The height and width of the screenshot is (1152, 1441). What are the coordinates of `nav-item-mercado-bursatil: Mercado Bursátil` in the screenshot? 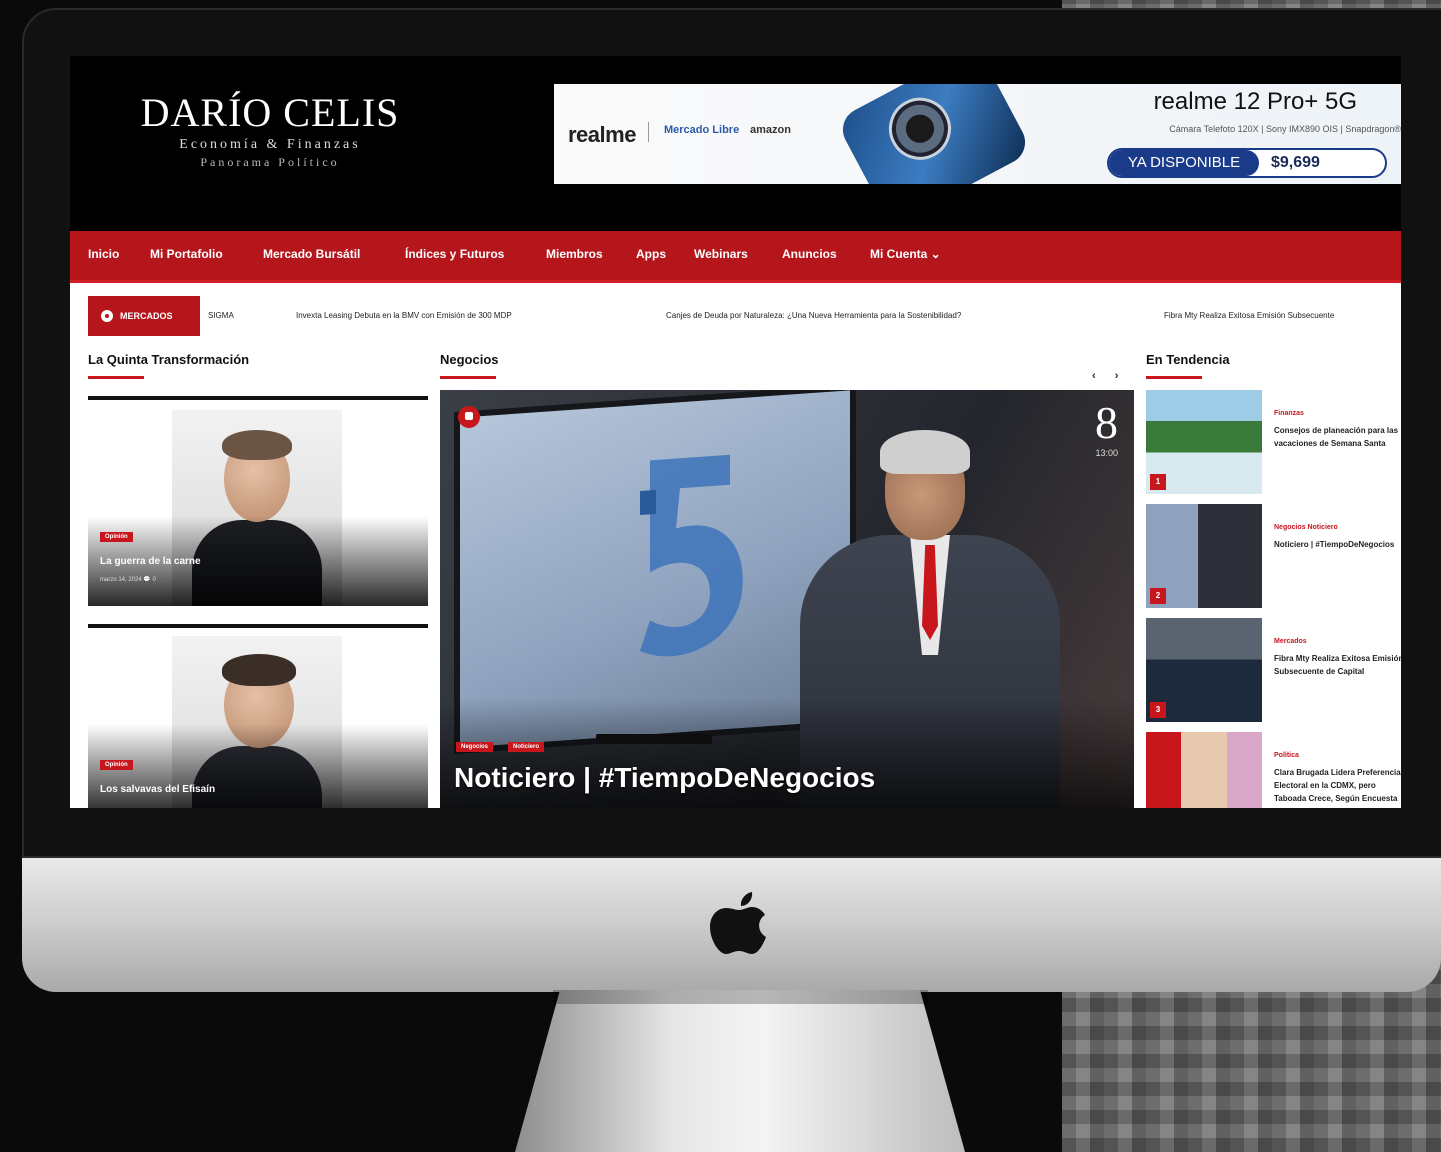 It's located at (311, 254).